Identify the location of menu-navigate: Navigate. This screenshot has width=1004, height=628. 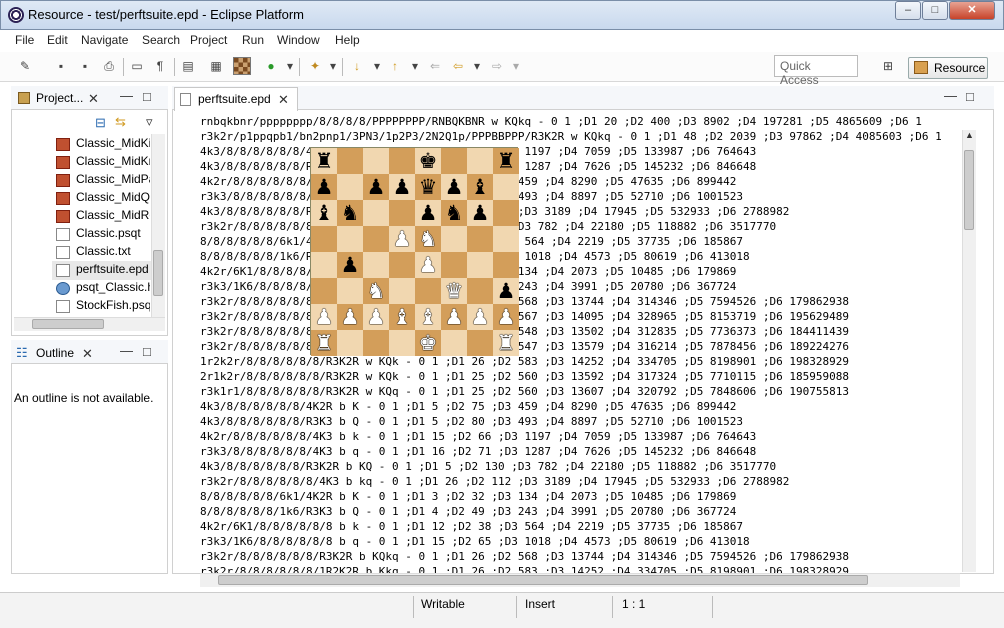
(104, 40).